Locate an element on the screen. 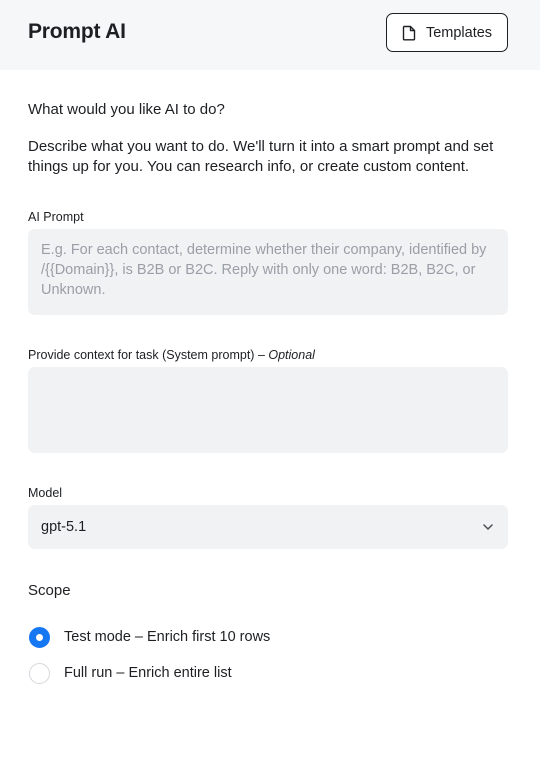  scope-option-test-mode: Test mode – Enrich first 10 rows is located at coordinates (149, 637).